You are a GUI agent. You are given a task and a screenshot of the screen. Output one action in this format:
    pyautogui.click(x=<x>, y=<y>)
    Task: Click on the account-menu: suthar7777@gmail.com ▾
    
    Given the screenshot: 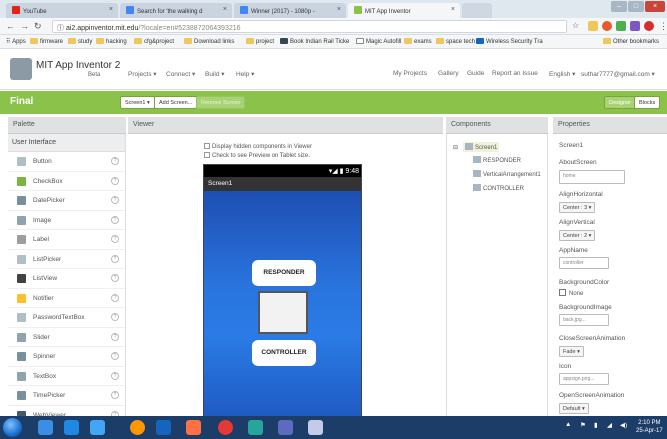 What is the action you would take?
    pyautogui.click(x=618, y=74)
    